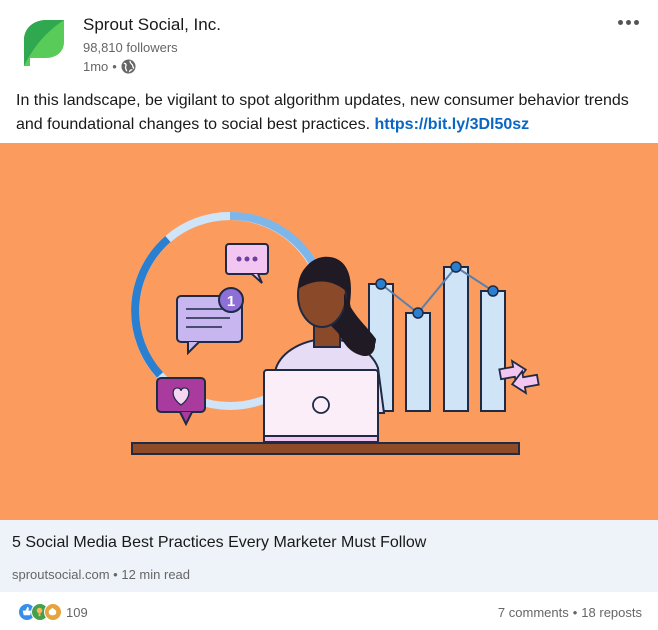  What do you see at coordinates (620, 22) in the screenshot?
I see `more-options-icon` at bounding box center [620, 22].